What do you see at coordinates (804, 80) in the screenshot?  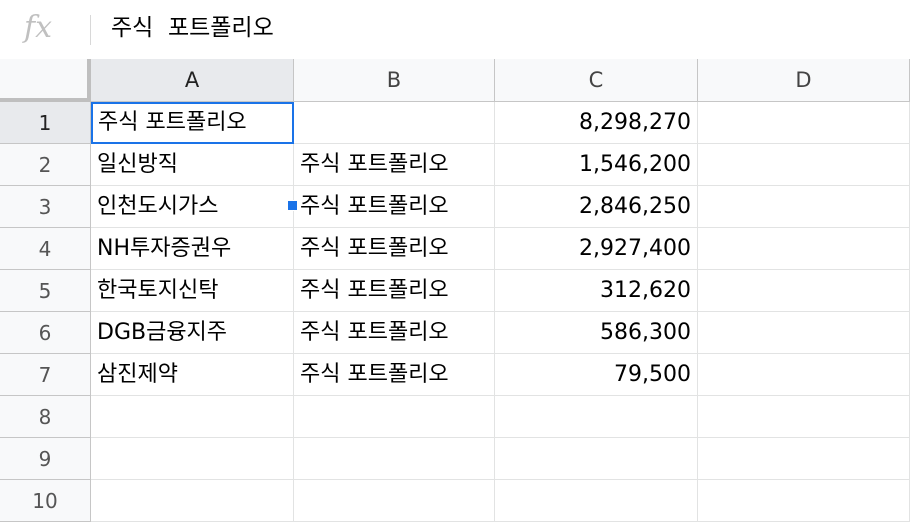 I see `column-header-d: D` at bounding box center [804, 80].